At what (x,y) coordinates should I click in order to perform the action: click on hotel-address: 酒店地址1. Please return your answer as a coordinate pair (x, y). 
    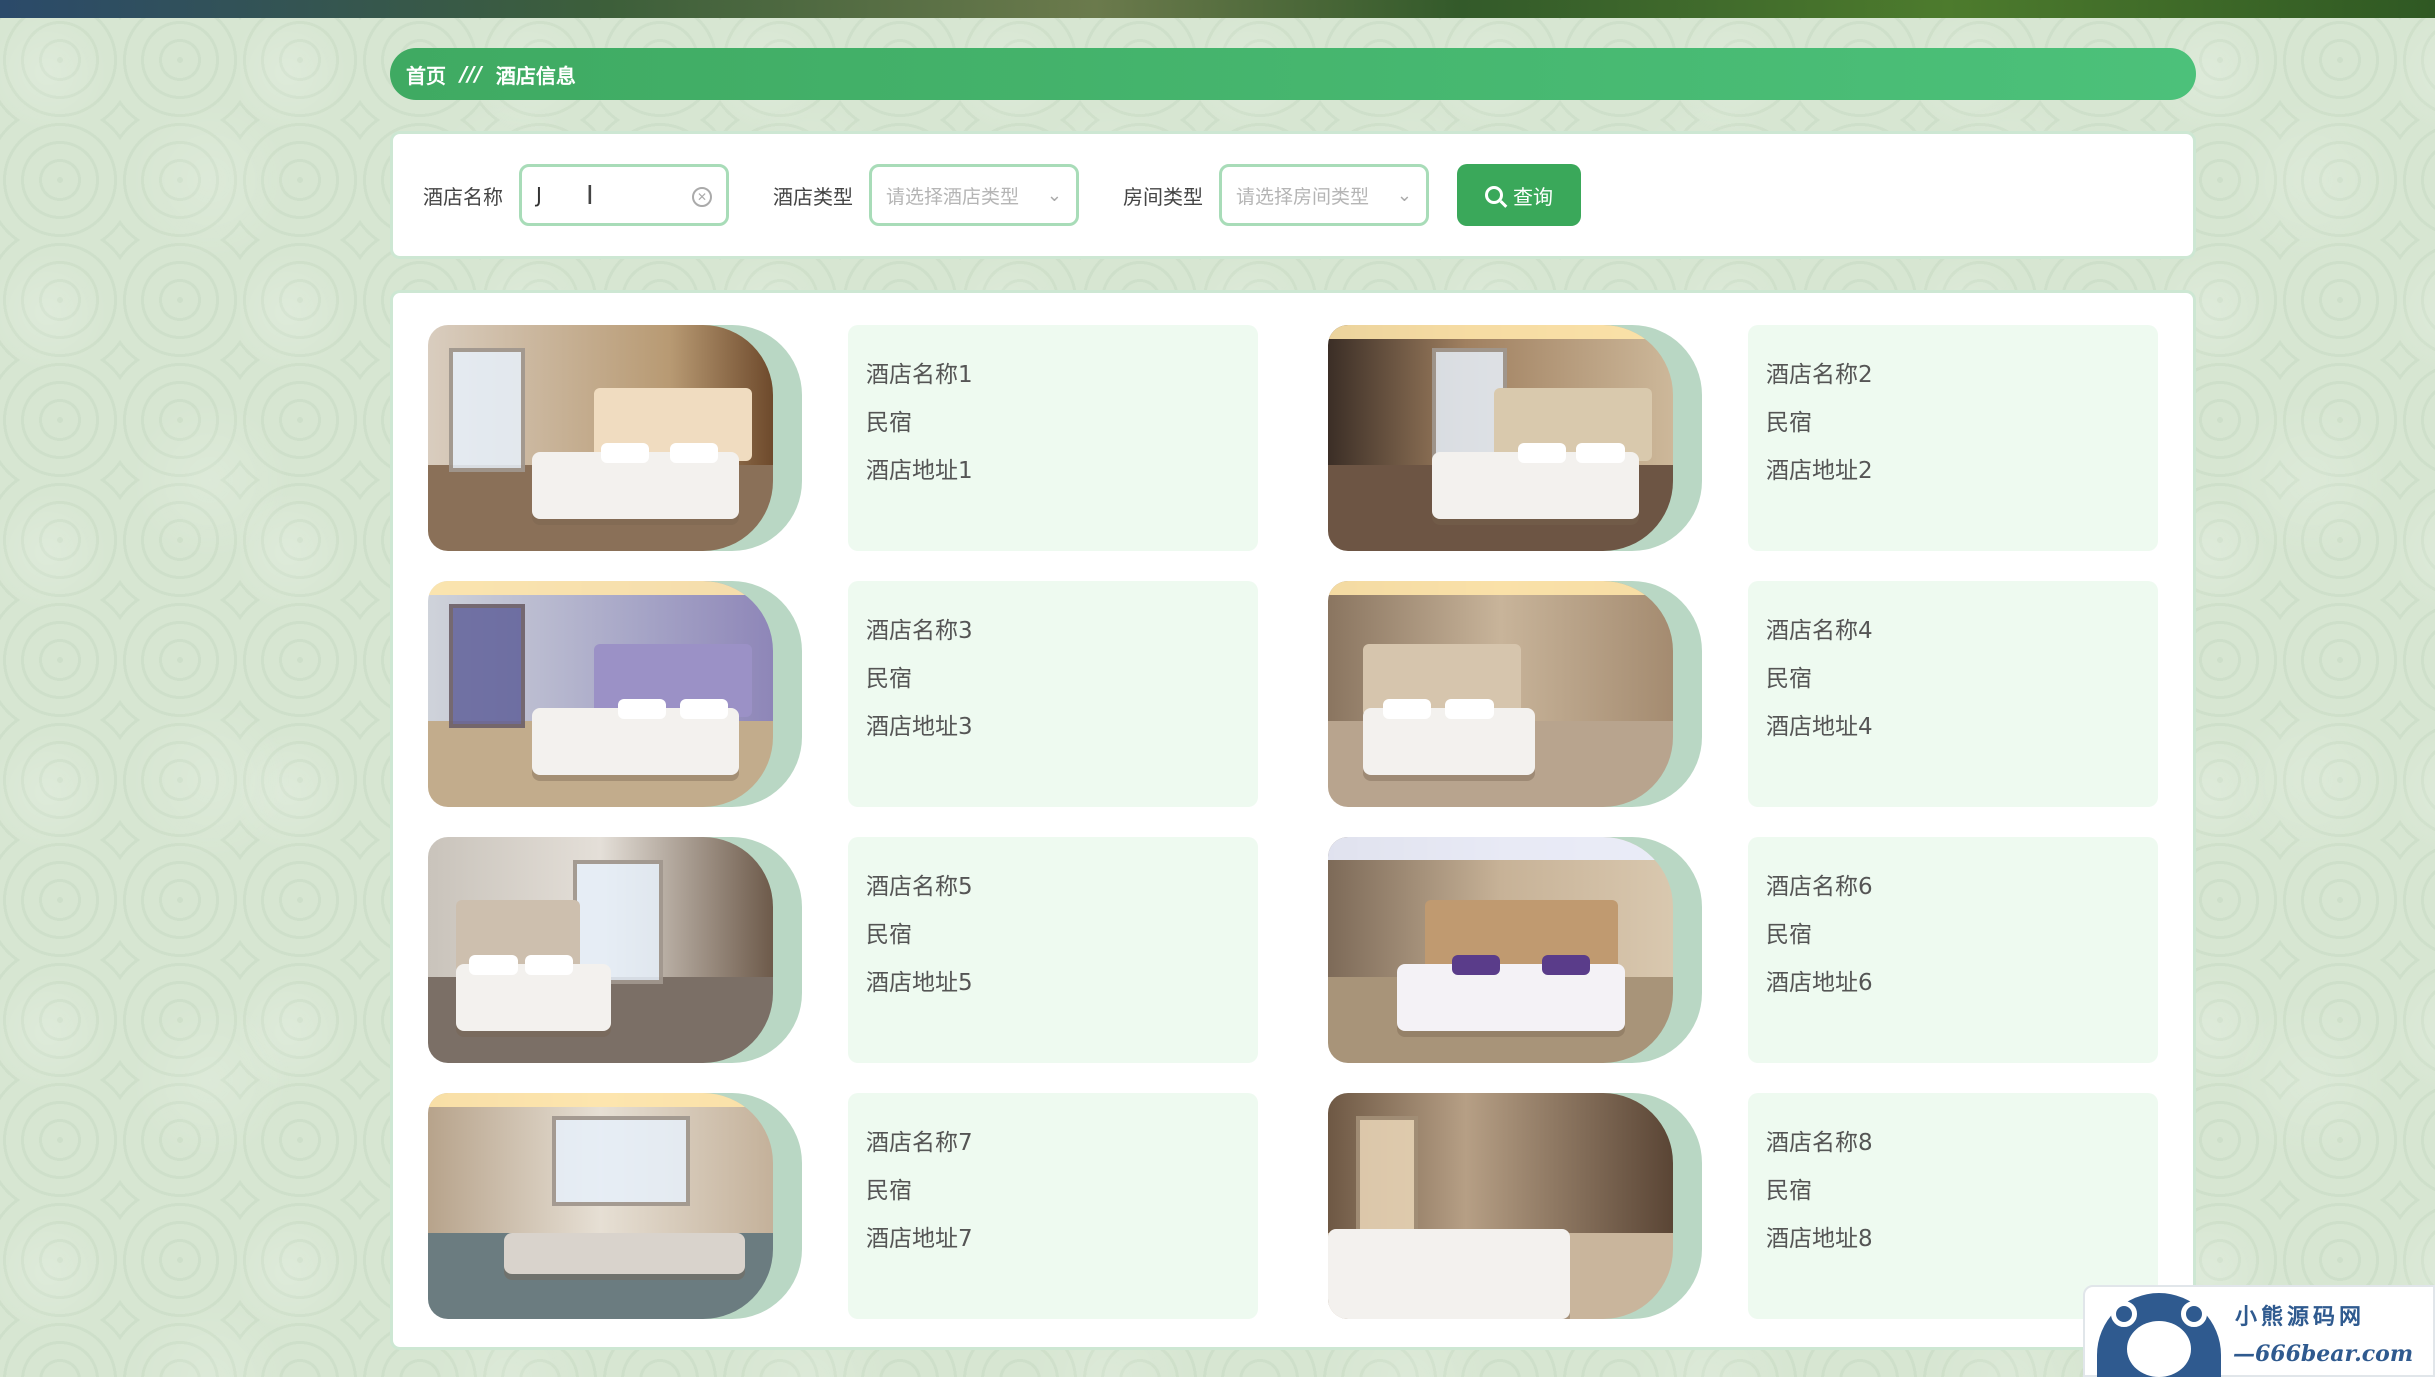
    Looking at the image, I should click on (919, 471).